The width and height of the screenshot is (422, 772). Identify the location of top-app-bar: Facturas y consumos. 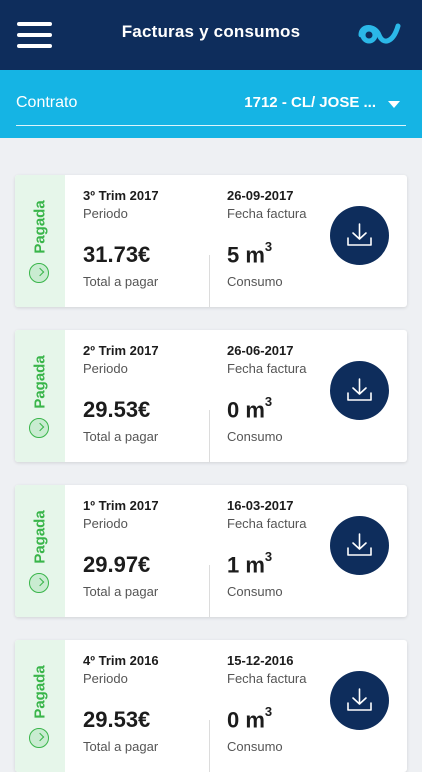
(211, 35).